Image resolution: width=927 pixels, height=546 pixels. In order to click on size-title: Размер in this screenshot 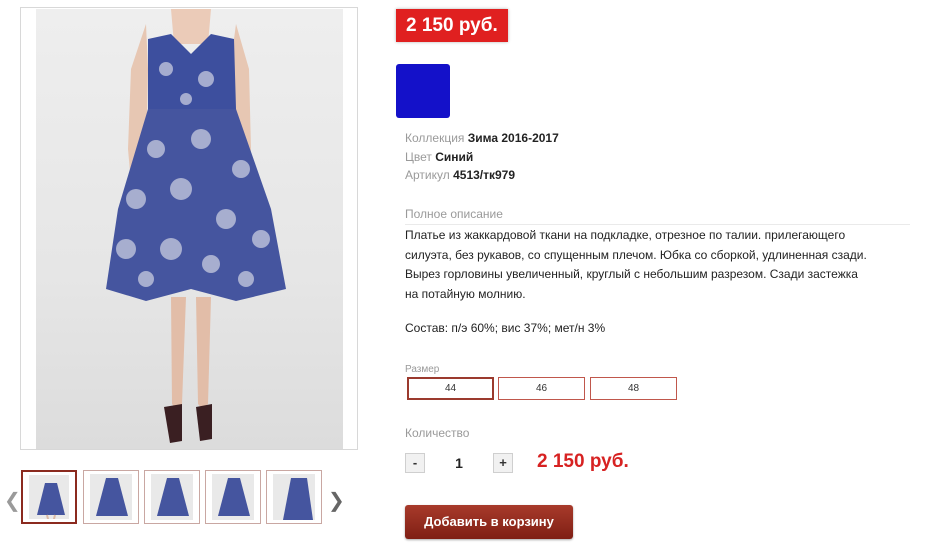, I will do `click(422, 369)`.